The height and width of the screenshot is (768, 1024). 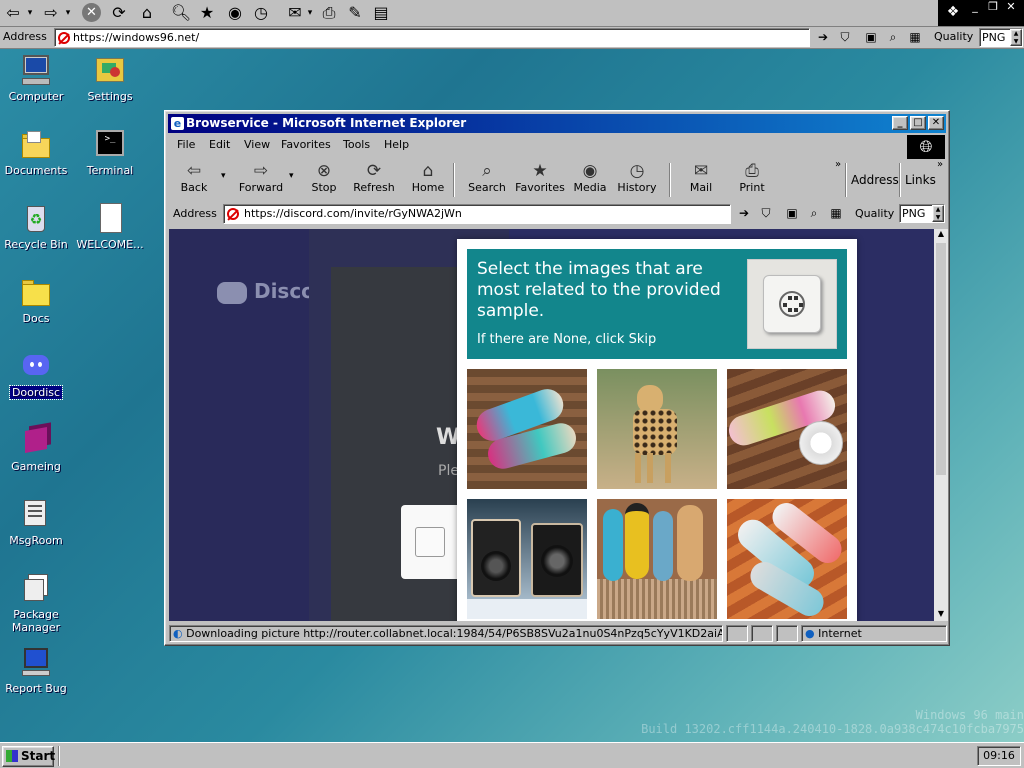 I want to click on ie-url-field: https://discord.com/invite/rGyNWA2jWn, so click(x=477, y=214).